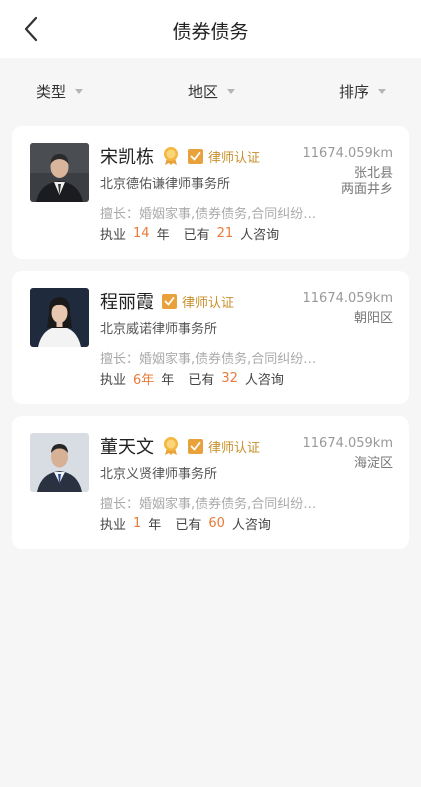 The image size is (421, 787). Describe the element at coordinates (203, 92) in the screenshot. I see `filter-region-label: 地区` at that location.